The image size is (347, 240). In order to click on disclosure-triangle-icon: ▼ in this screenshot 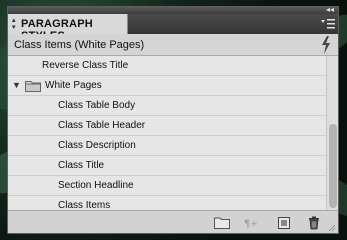, I will do `click(16, 85)`.